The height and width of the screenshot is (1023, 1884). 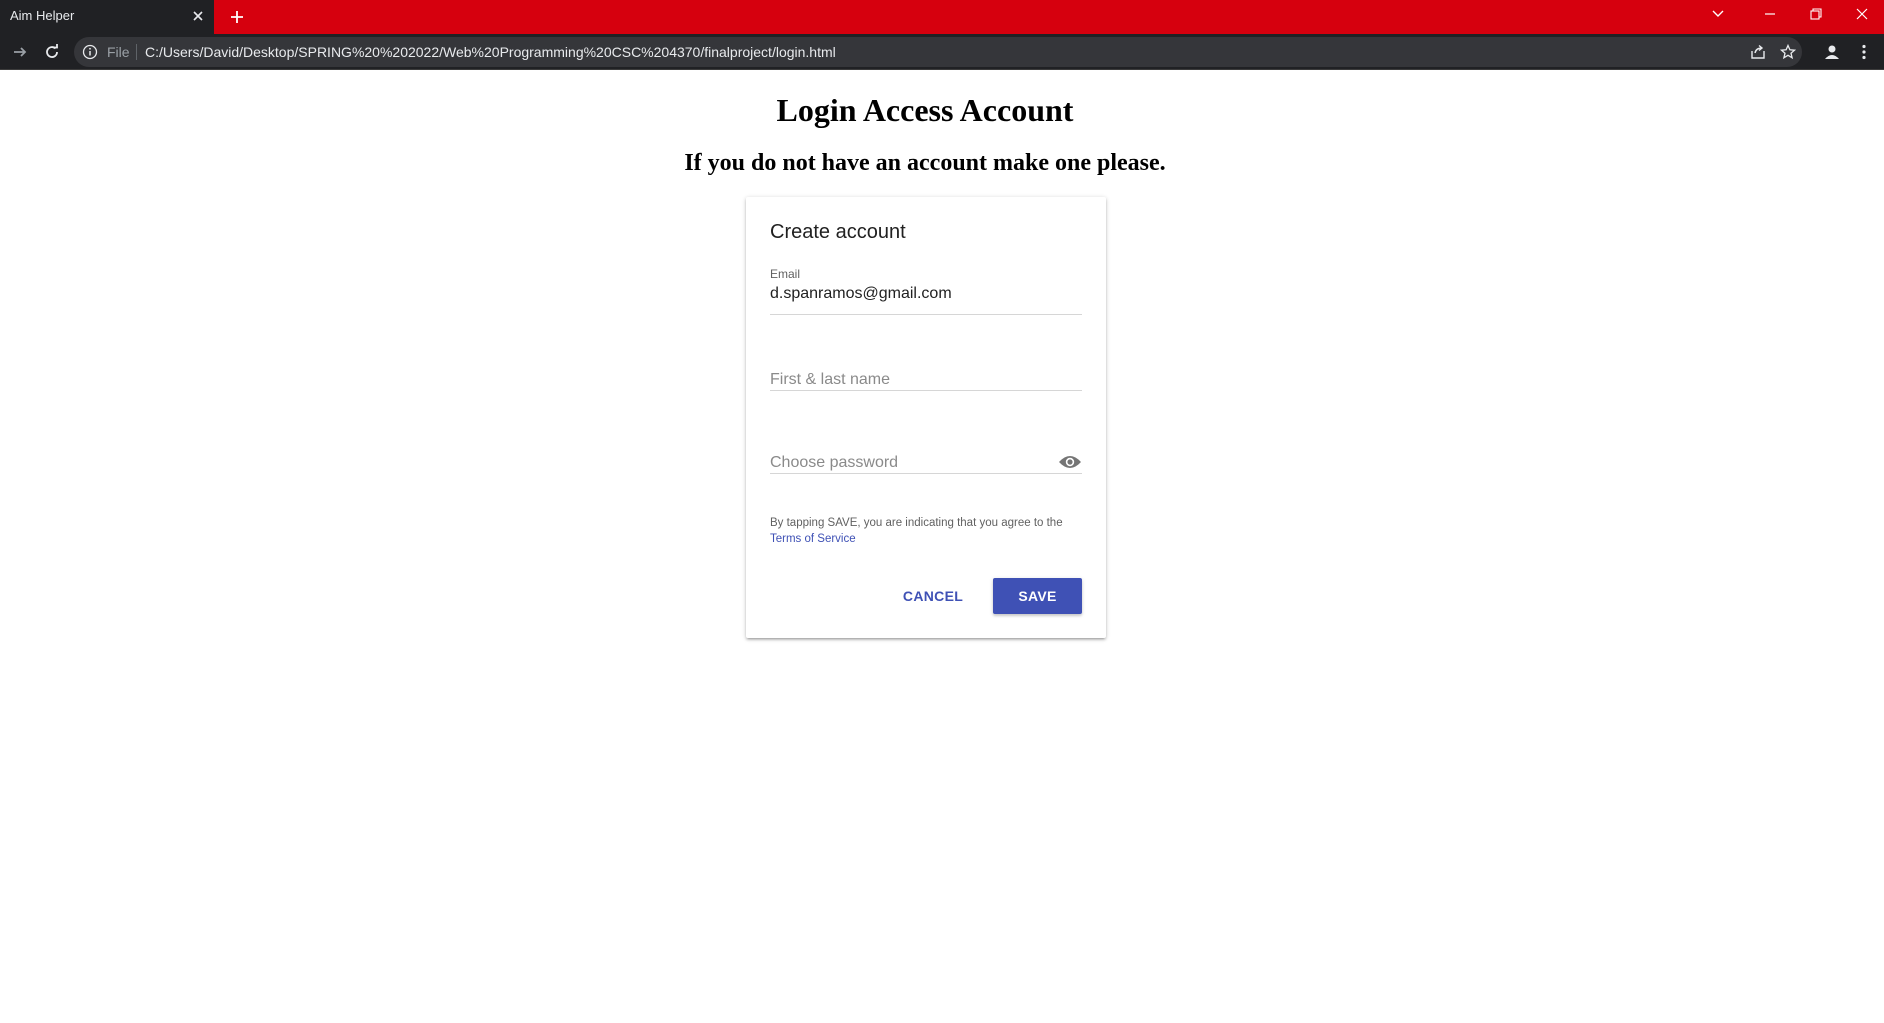 I want to click on card-title: Create account, so click(x=838, y=232).